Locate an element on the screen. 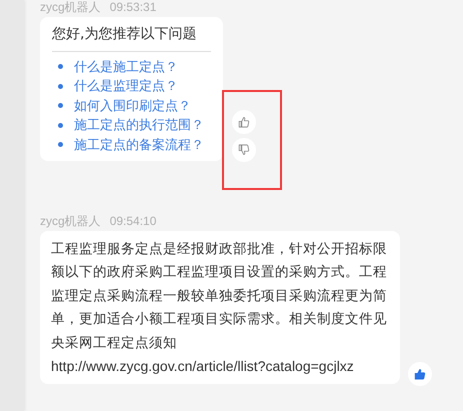  thumbs-down-icon is located at coordinates (244, 149).